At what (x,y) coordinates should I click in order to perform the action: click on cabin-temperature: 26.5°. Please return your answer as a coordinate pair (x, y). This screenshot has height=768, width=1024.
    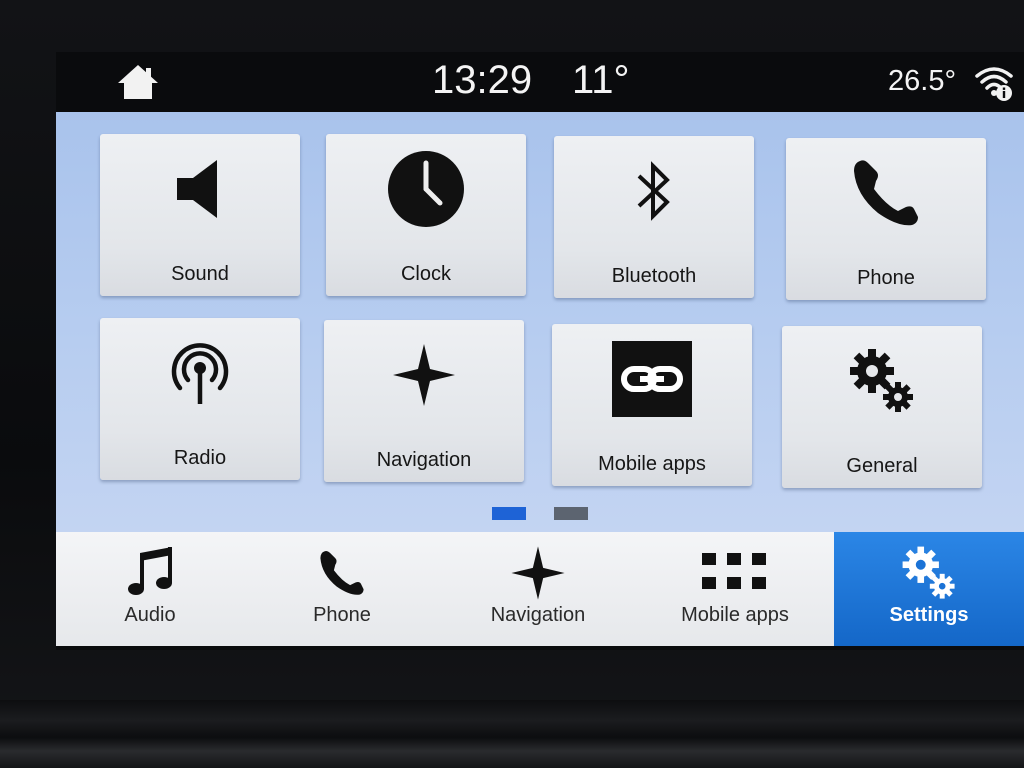
    Looking at the image, I should click on (922, 81).